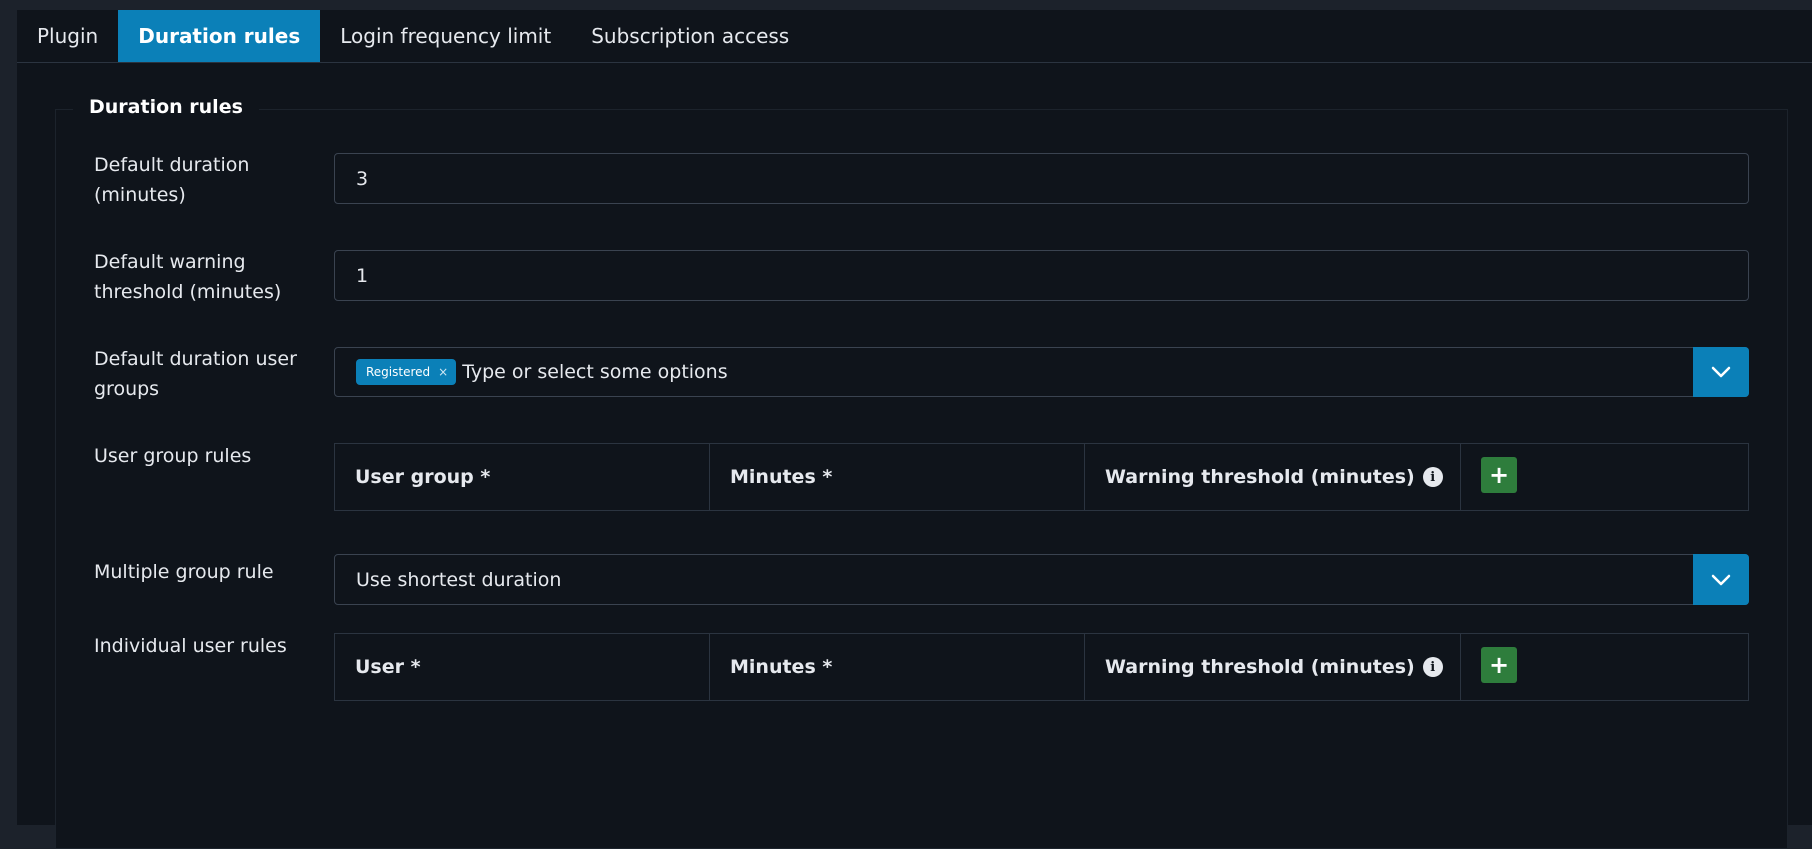 Image resolution: width=1812 pixels, height=849 pixels. What do you see at coordinates (1041, 579) in the screenshot?
I see `multiple-group-rule-select: Use shortest duration` at bounding box center [1041, 579].